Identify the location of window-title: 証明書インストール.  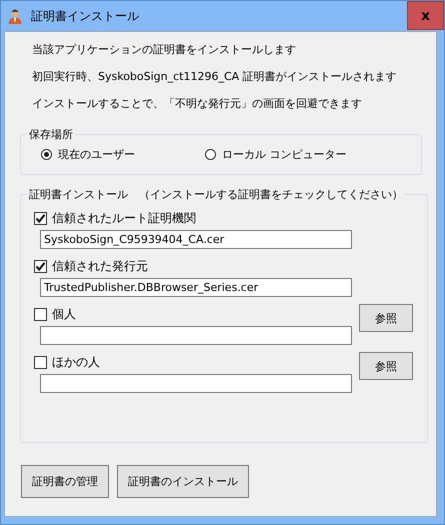
(85, 16).